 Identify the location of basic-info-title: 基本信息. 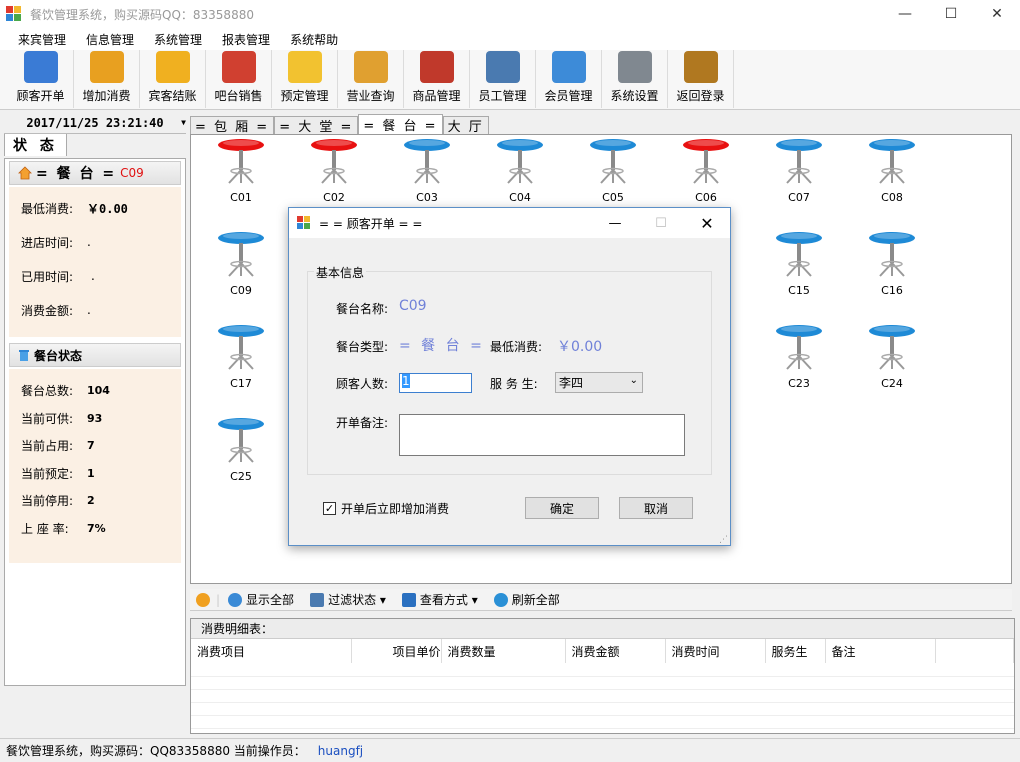
(340, 272).